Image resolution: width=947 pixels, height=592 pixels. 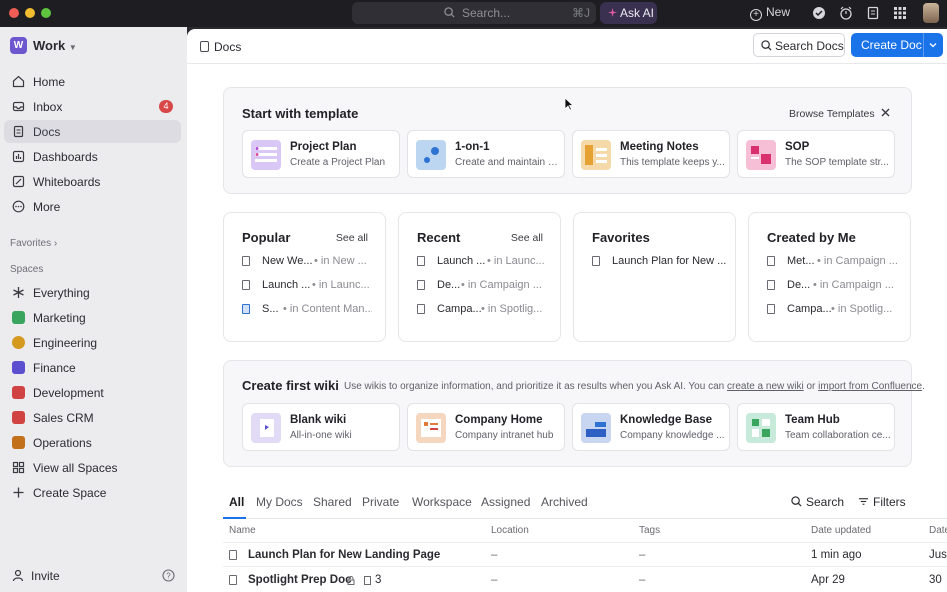 What do you see at coordinates (642, 580) in the screenshot?
I see `row-tags: –` at bounding box center [642, 580].